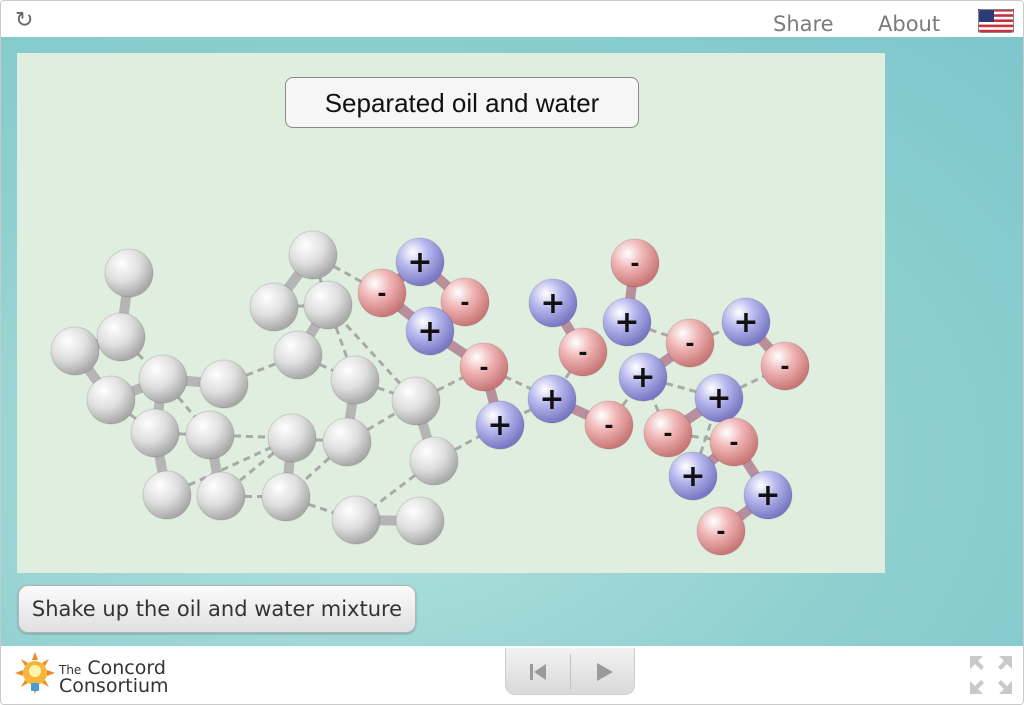  I want to click on play-icon, so click(605, 672).